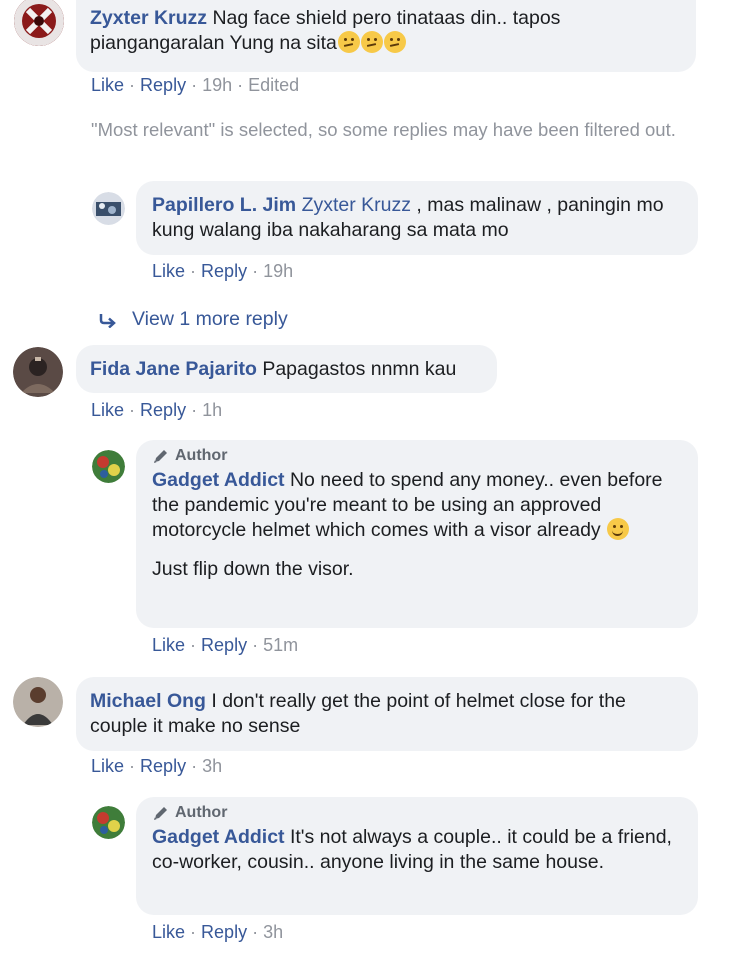  What do you see at coordinates (356, 205) in the screenshot?
I see `mention-tag: Zyxter Kruzz` at bounding box center [356, 205].